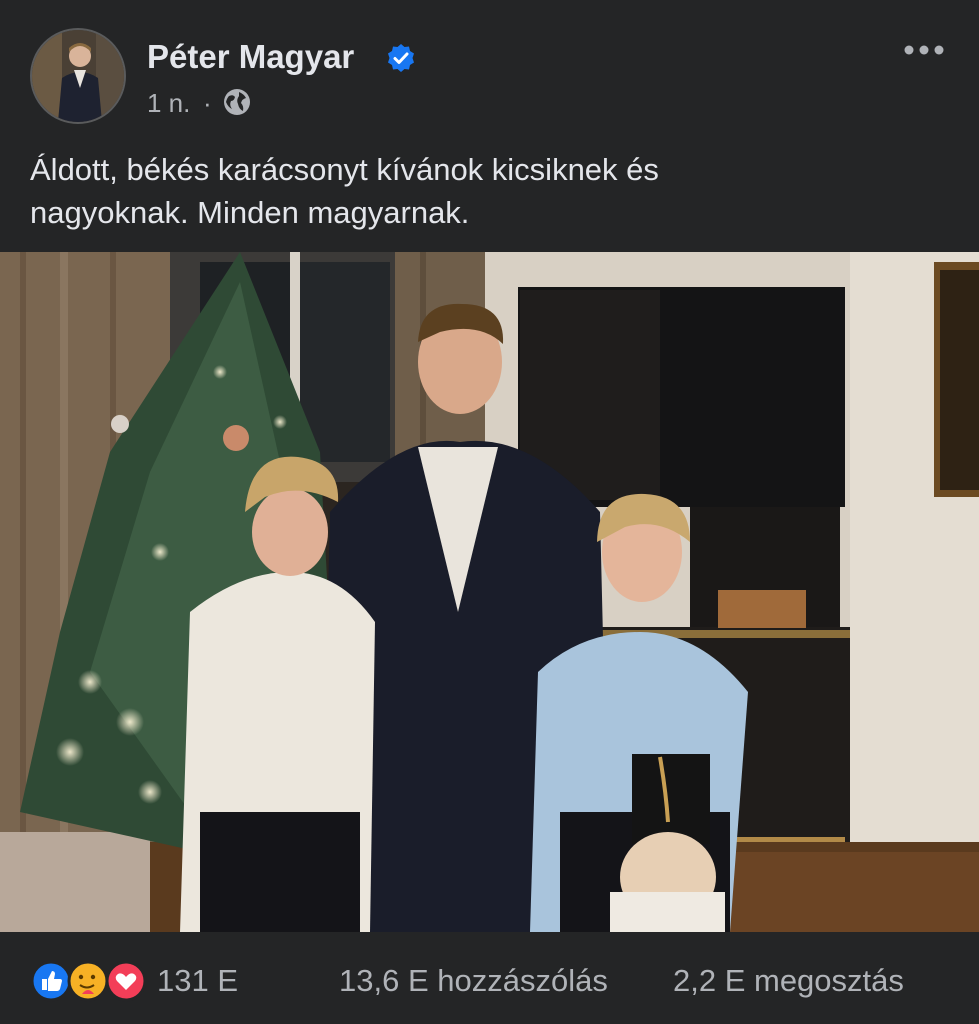  I want to click on care-icon, so click(88, 981).